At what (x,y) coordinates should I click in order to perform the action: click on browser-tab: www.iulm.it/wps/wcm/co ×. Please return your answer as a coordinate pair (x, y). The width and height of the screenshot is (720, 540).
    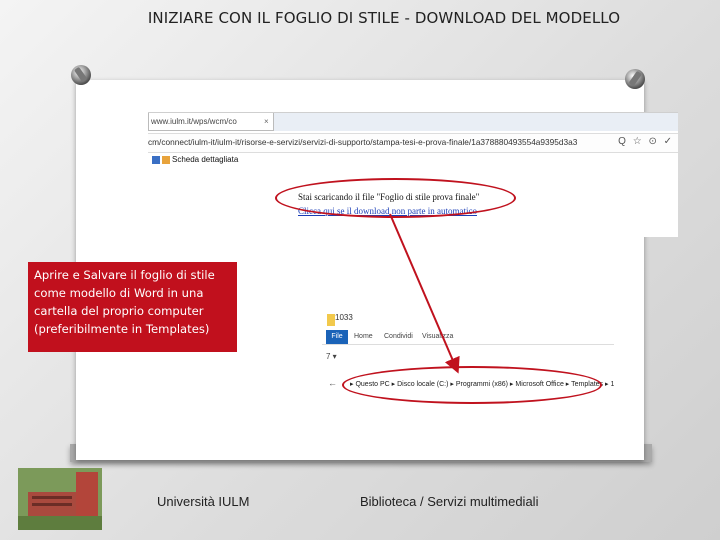
    Looking at the image, I should click on (211, 122).